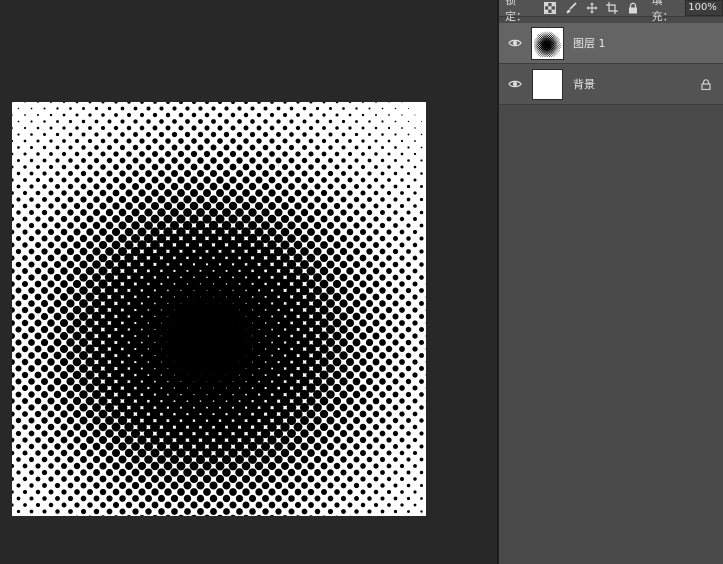 Image resolution: width=723 pixels, height=564 pixels. Describe the element at coordinates (636, 84) in the screenshot. I see `layer-name: 背景` at that location.